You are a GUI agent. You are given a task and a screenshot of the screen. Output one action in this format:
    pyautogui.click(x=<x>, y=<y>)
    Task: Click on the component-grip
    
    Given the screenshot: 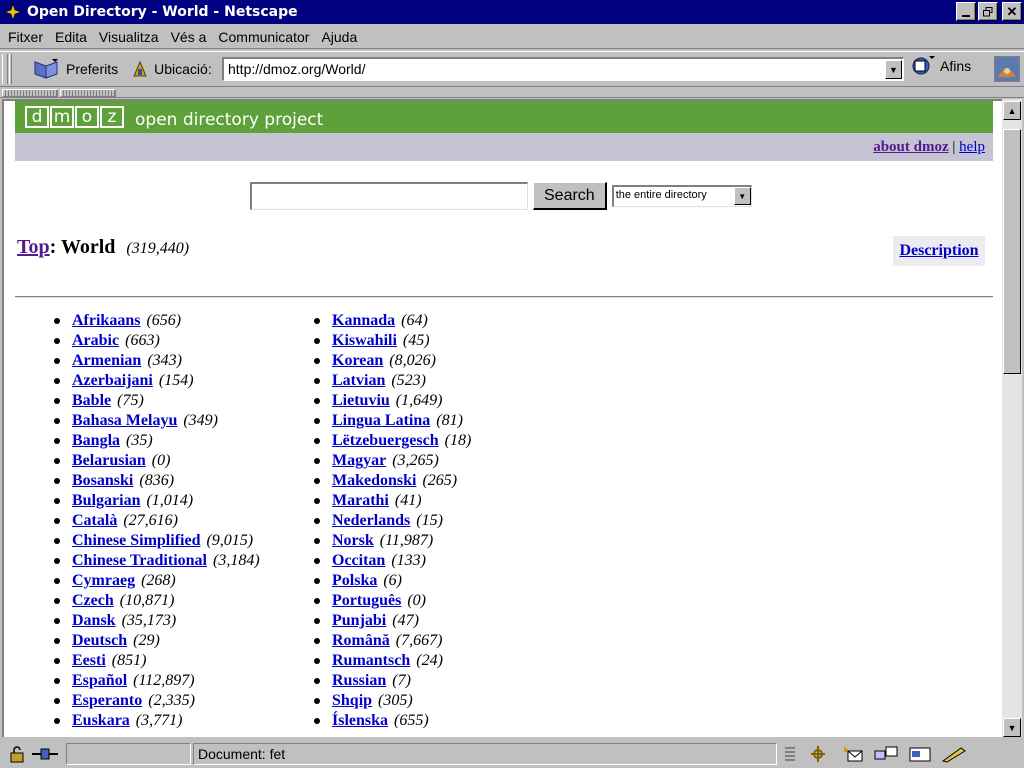 What is the action you would take?
    pyautogui.click(x=790, y=754)
    